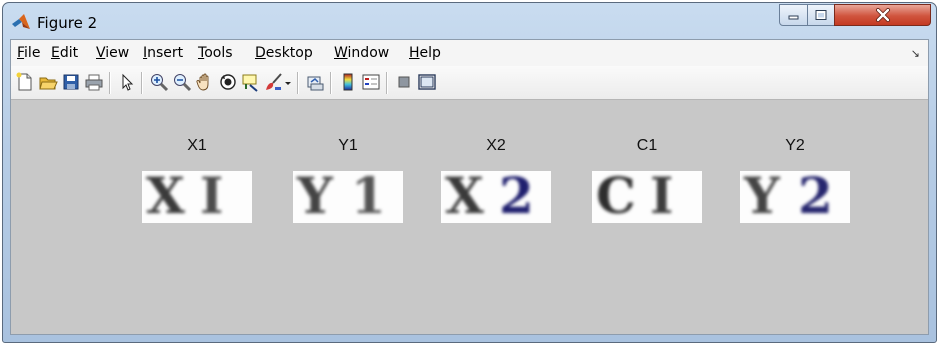 This screenshot has width=941, height=347. What do you see at coordinates (21, 22) in the screenshot?
I see `matlab-logo-icon` at bounding box center [21, 22].